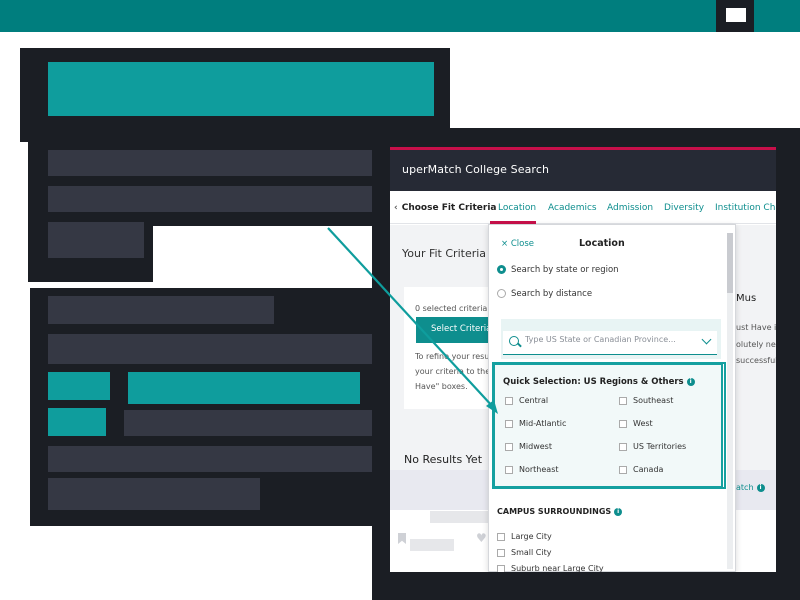  What do you see at coordinates (610, 339) in the screenshot?
I see `state-search-input` at bounding box center [610, 339].